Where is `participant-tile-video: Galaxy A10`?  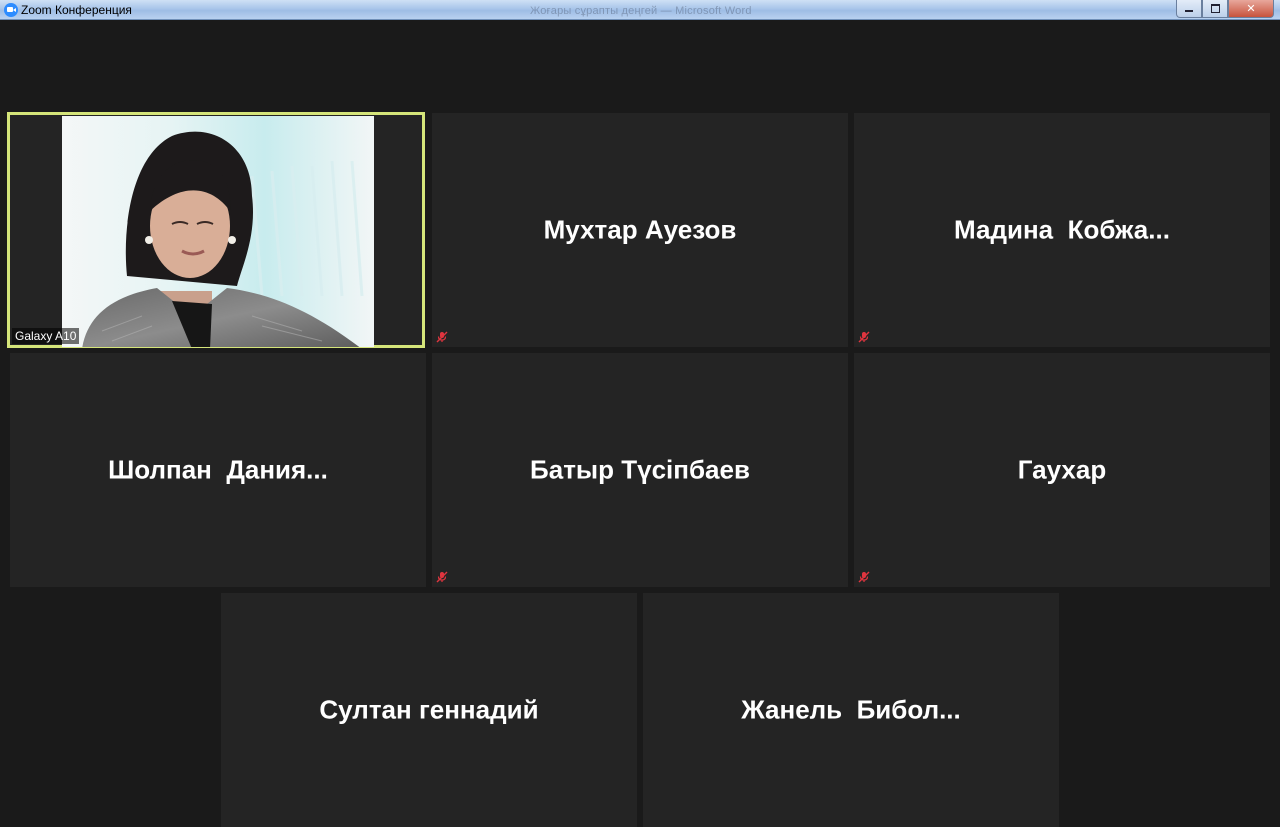
participant-tile-video: Galaxy A10 is located at coordinates (216, 230).